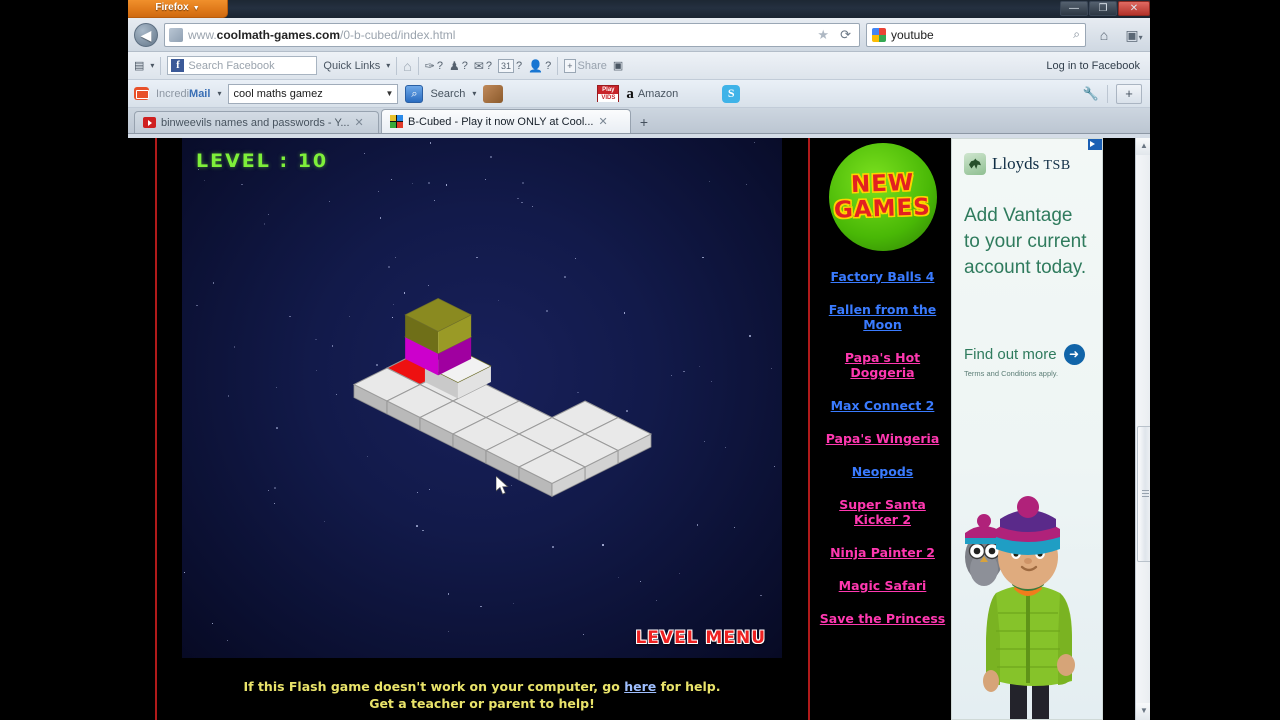 The image size is (1280, 720). What do you see at coordinates (1129, 93) in the screenshot?
I see `add-toolbar-button: +` at bounding box center [1129, 93].